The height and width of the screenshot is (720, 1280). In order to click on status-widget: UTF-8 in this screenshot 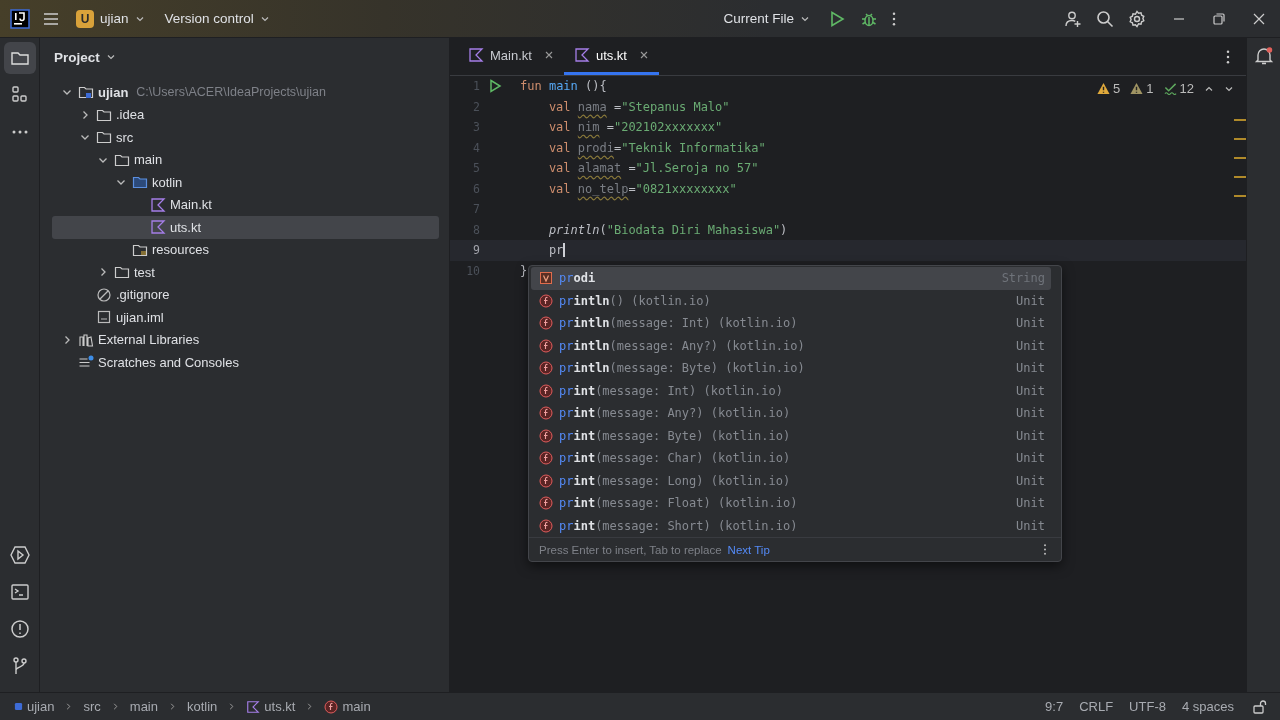, I will do `click(1147, 706)`.